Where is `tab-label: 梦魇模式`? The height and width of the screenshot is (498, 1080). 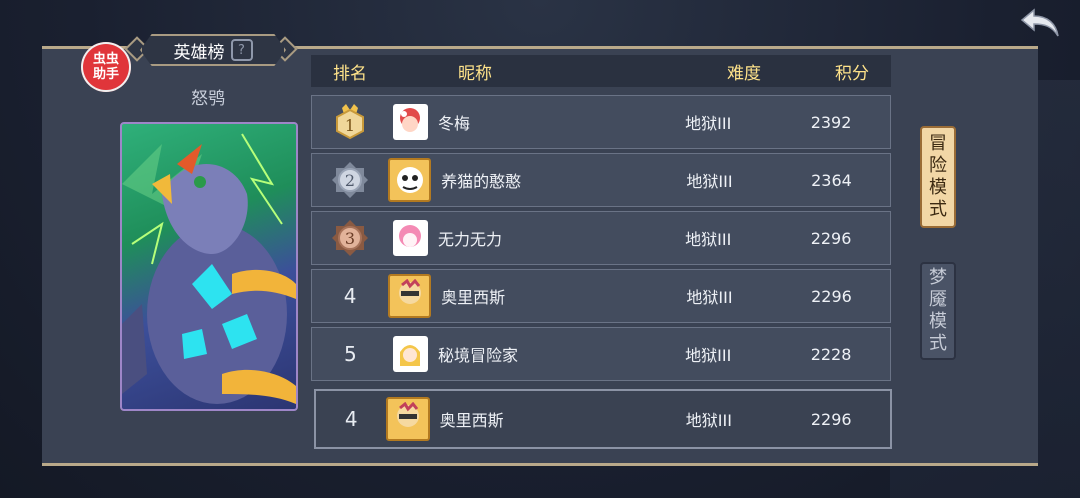
tab-label: 梦魇模式 is located at coordinates (938, 310).